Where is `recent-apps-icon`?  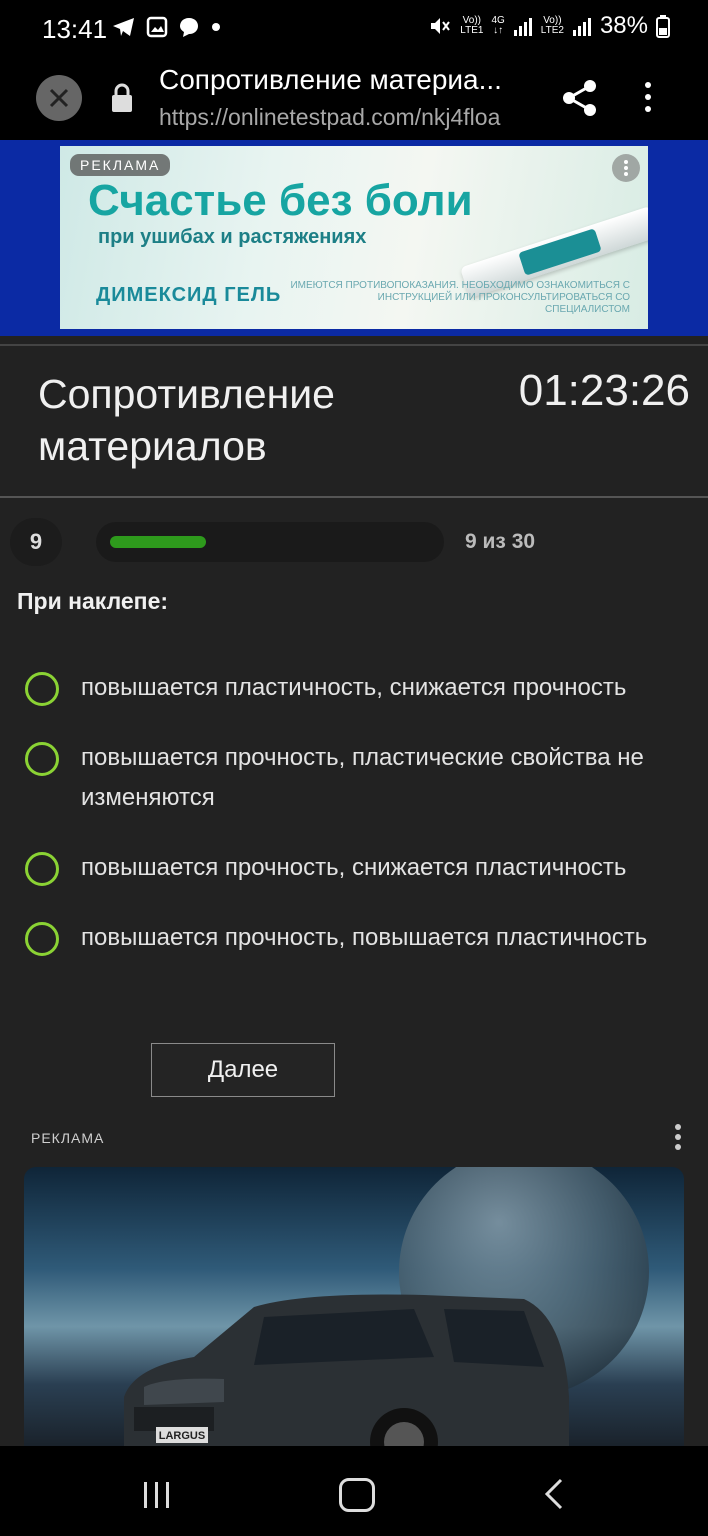
recent-apps-icon is located at coordinates (157, 1495).